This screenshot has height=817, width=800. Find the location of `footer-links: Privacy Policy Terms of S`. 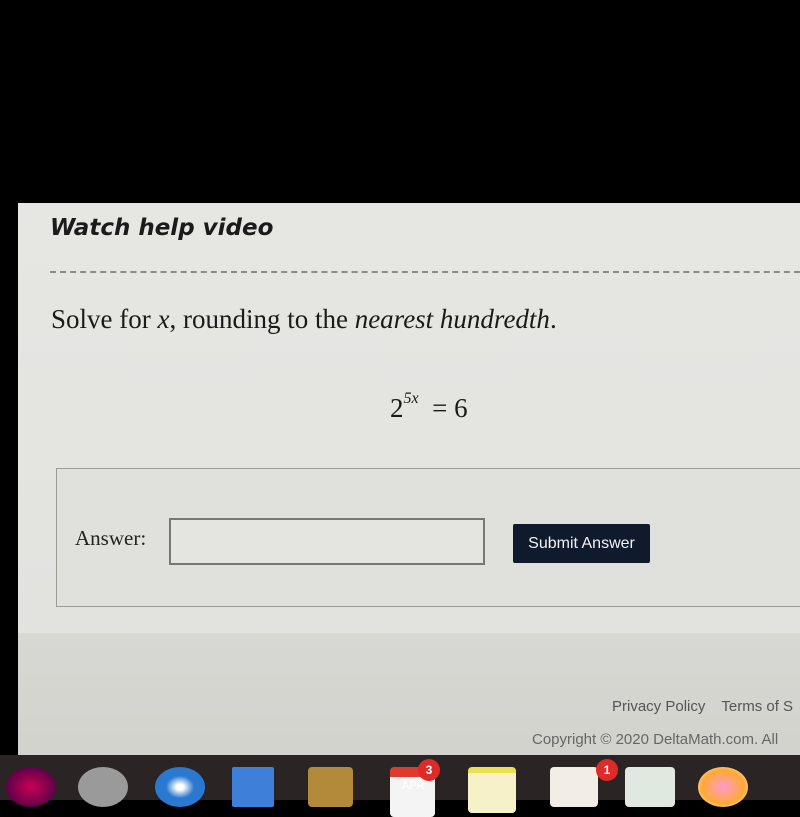

footer-links: Privacy Policy Terms of S is located at coordinates (706, 706).